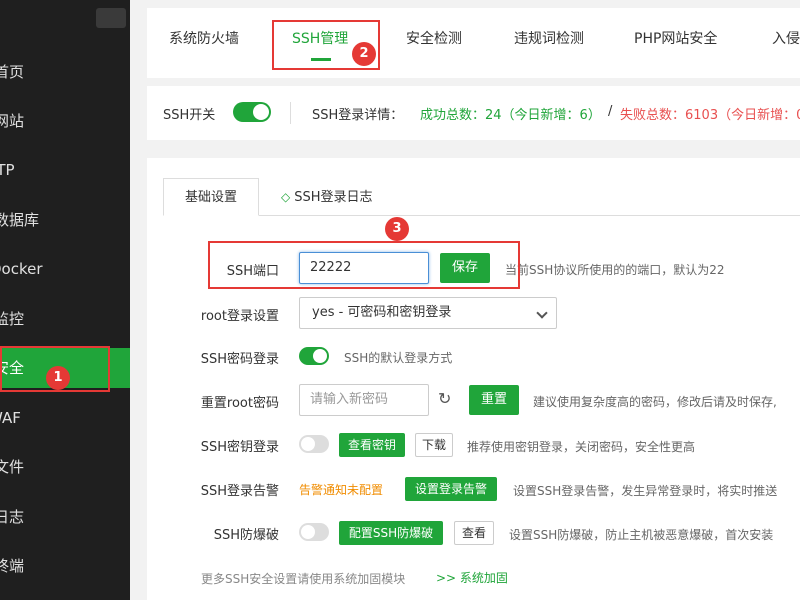 This screenshot has width=800, height=600. What do you see at coordinates (286, 197) in the screenshot?
I see `diamond-icon: ◇` at bounding box center [286, 197].